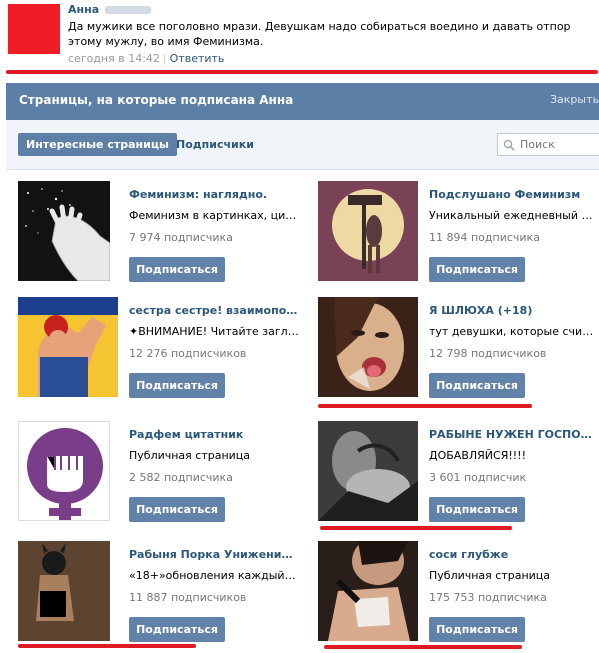  What do you see at coordinates (188, 353) in the screenshot?
I see `subscriber-count: 12 276 подписчиков` at bounding box center [188, 353].